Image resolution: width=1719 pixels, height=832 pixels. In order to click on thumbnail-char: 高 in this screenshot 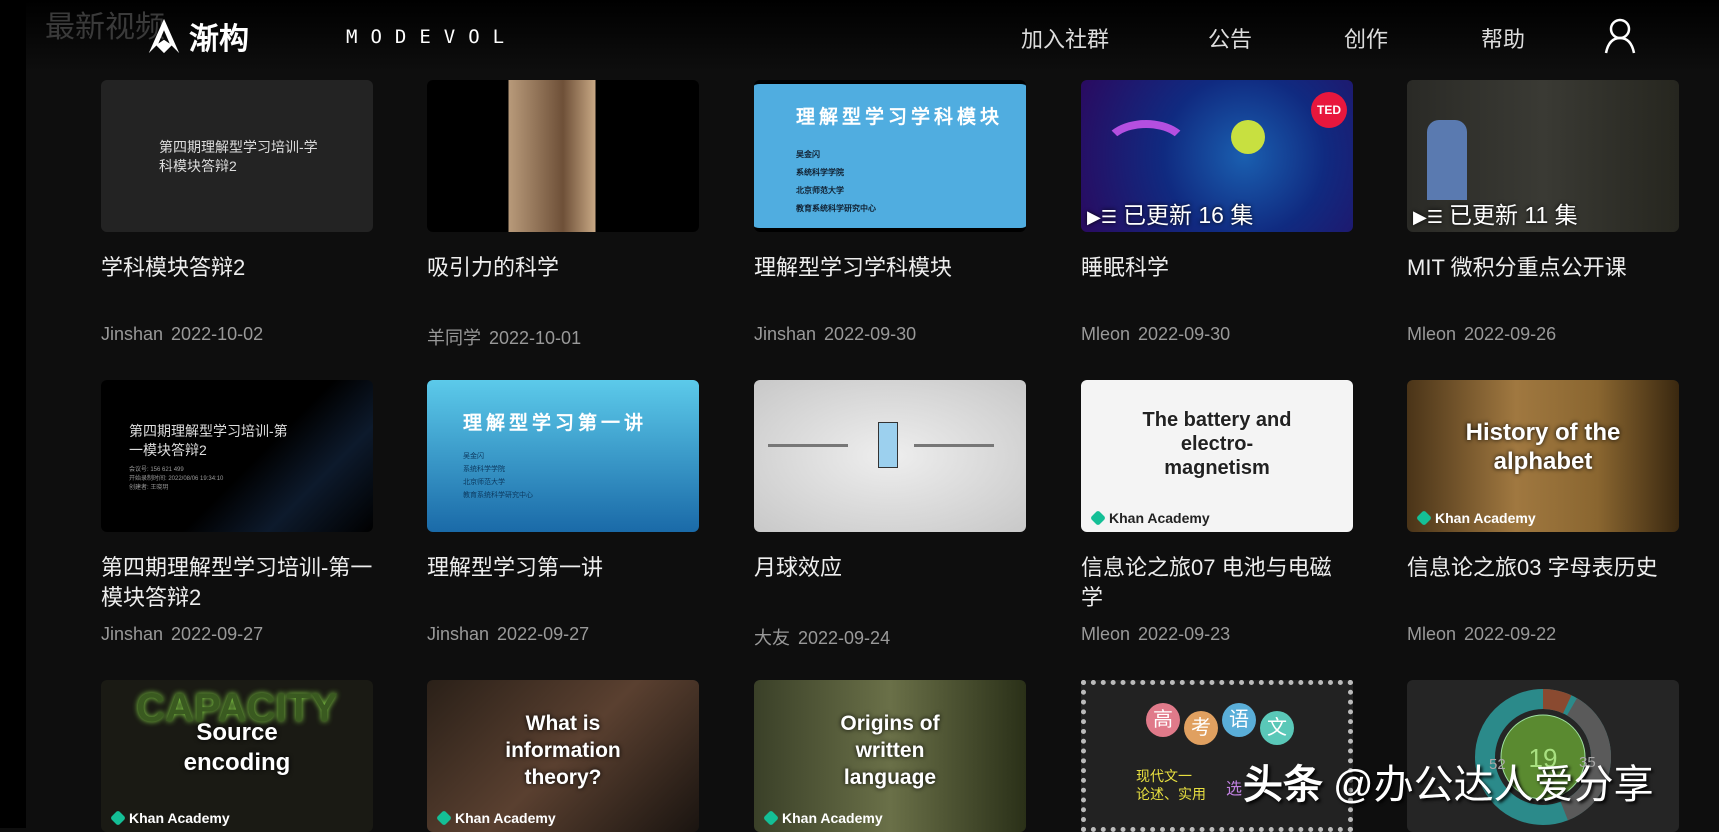, I will do `click(1163, 720)`.